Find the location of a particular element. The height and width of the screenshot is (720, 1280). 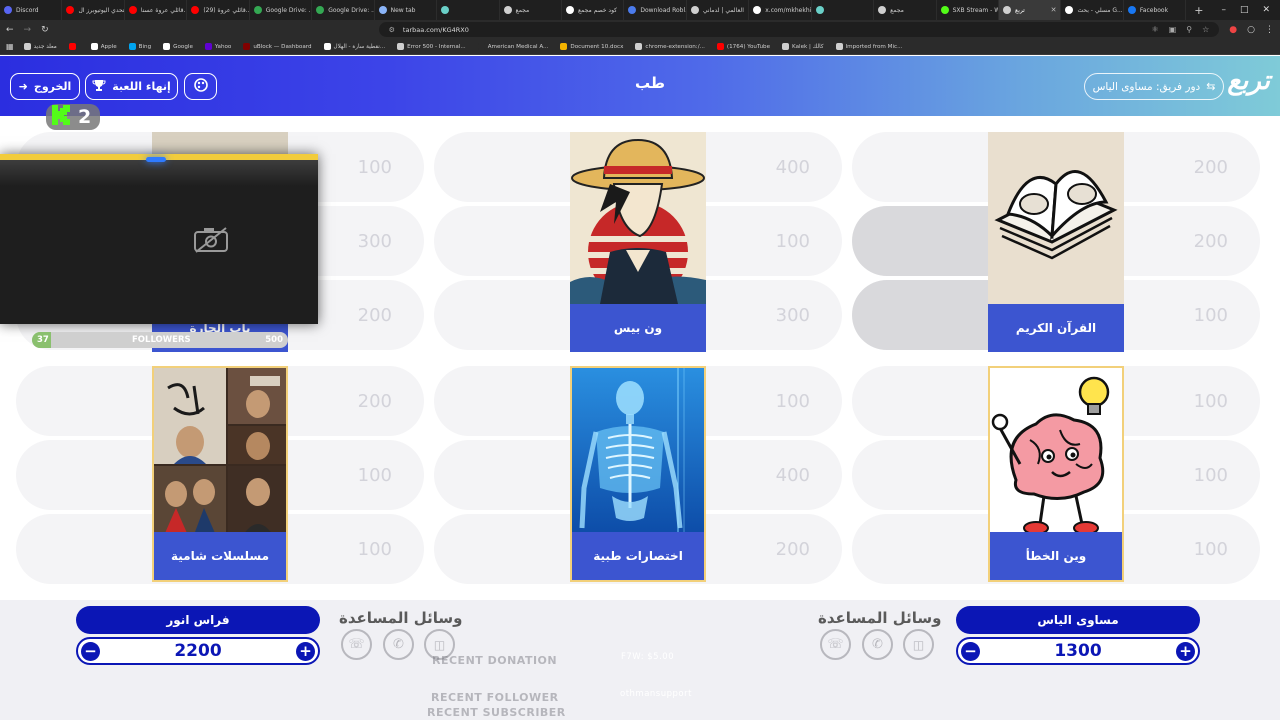

extension-icon: ● is located at coordinates (1233, 30).